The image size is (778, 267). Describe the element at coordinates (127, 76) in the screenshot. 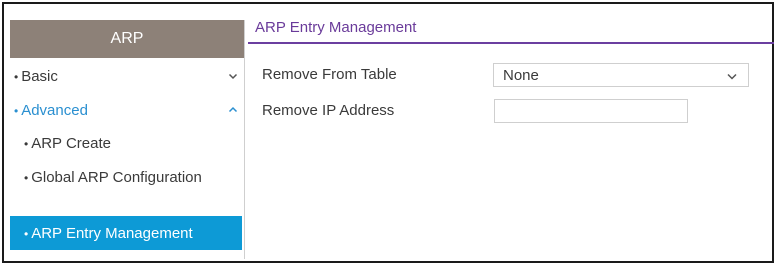

I see `sidebar-section-basic: • Basic` at that location.